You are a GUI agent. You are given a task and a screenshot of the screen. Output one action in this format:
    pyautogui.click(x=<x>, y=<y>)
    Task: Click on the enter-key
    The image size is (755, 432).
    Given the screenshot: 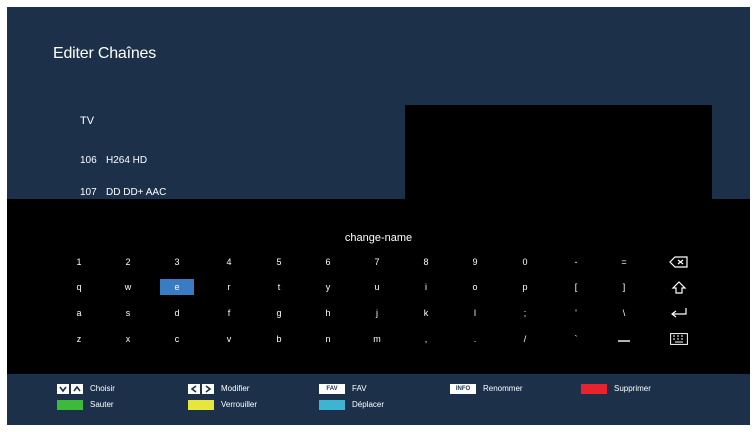 What is the action you would take?
    pyautogui.click(x=679, y=313)
    